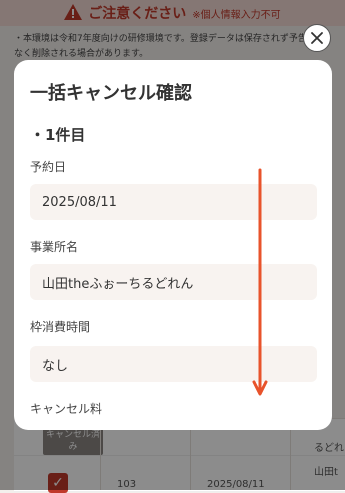 The width and height of the screenshot is (345, 493). I want to click on cancel-fee-label: キャンセル料, so click(66, 409).